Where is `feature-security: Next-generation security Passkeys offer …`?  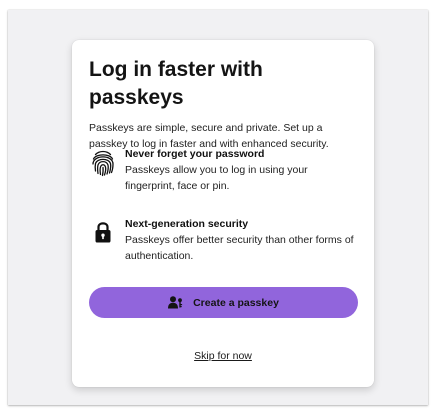 feature-security: Next-generation security Passkeys offer … is located at coordinates (224, 240).